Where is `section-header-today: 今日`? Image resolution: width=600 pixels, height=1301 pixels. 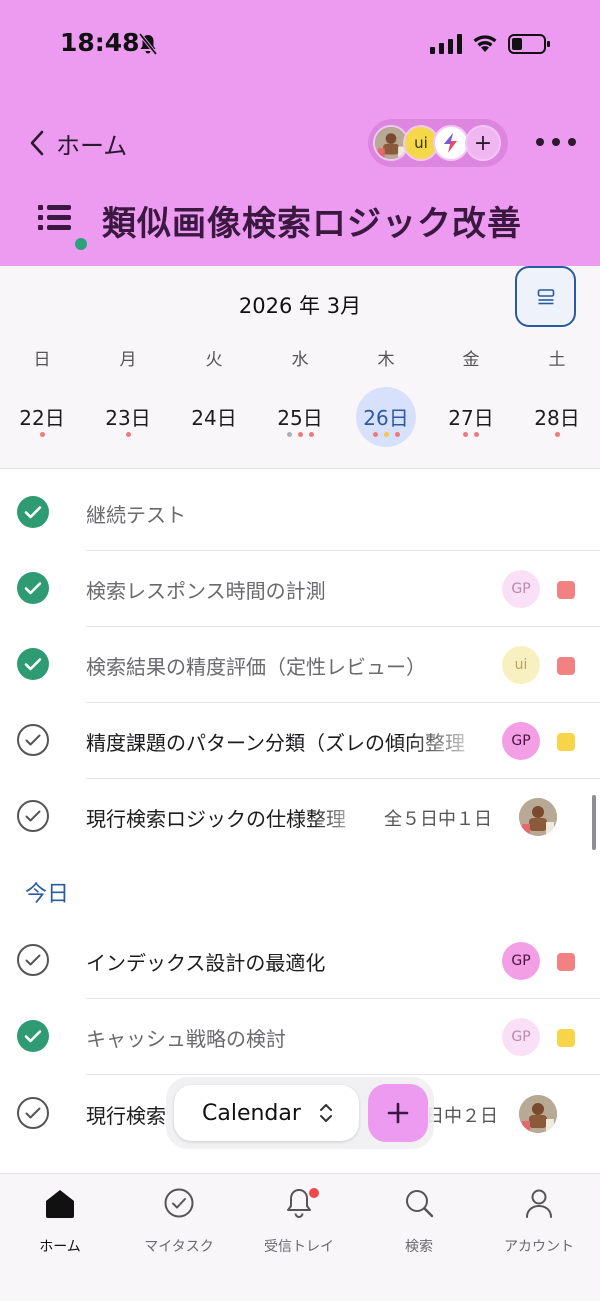 section-header-today: 今日 is located at coordinates (47, 894).